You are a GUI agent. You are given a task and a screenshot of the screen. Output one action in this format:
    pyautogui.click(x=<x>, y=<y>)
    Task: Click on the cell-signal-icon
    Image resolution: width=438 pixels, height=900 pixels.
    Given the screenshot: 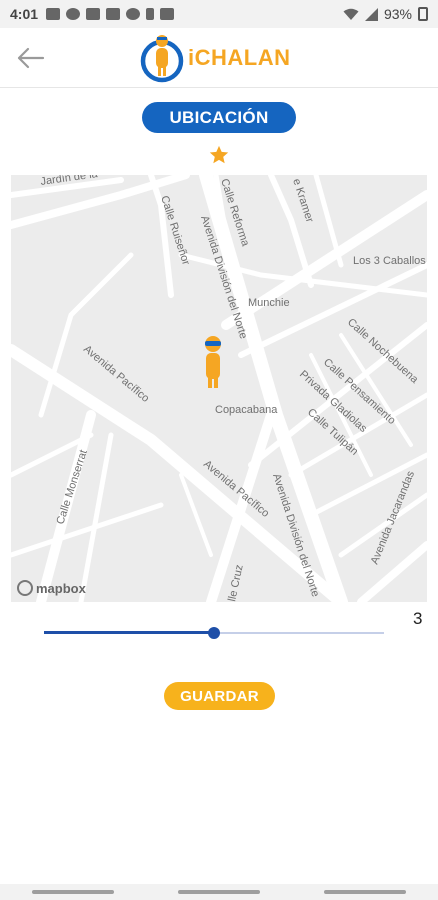 What is the action you would take?
    pyautogui.click(x=371, y=14)
    